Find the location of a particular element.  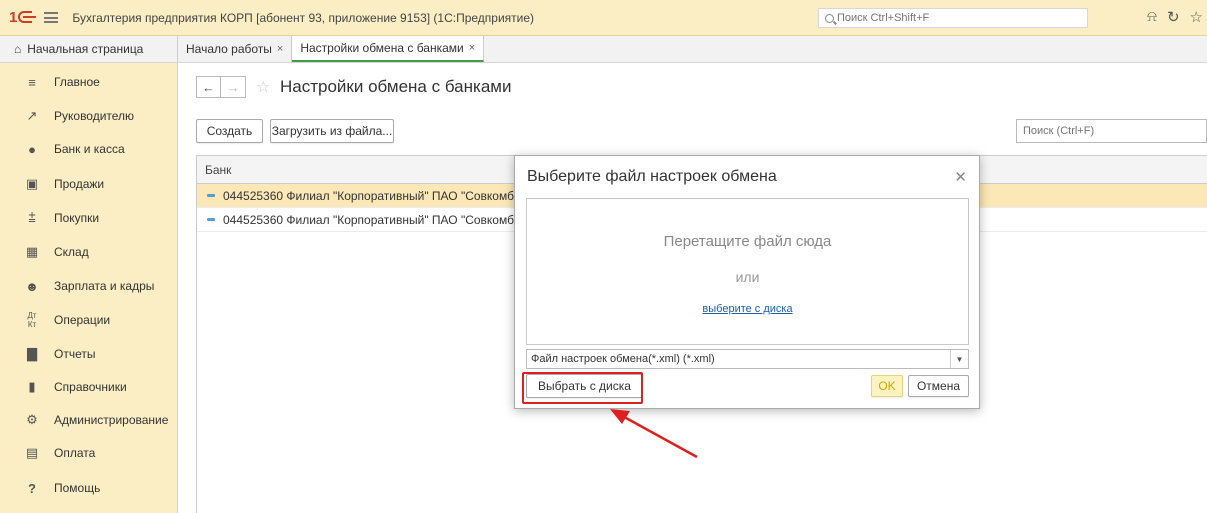

title-icons: ⍾ ↻ ☆ is located at coordinates (1175, 17).